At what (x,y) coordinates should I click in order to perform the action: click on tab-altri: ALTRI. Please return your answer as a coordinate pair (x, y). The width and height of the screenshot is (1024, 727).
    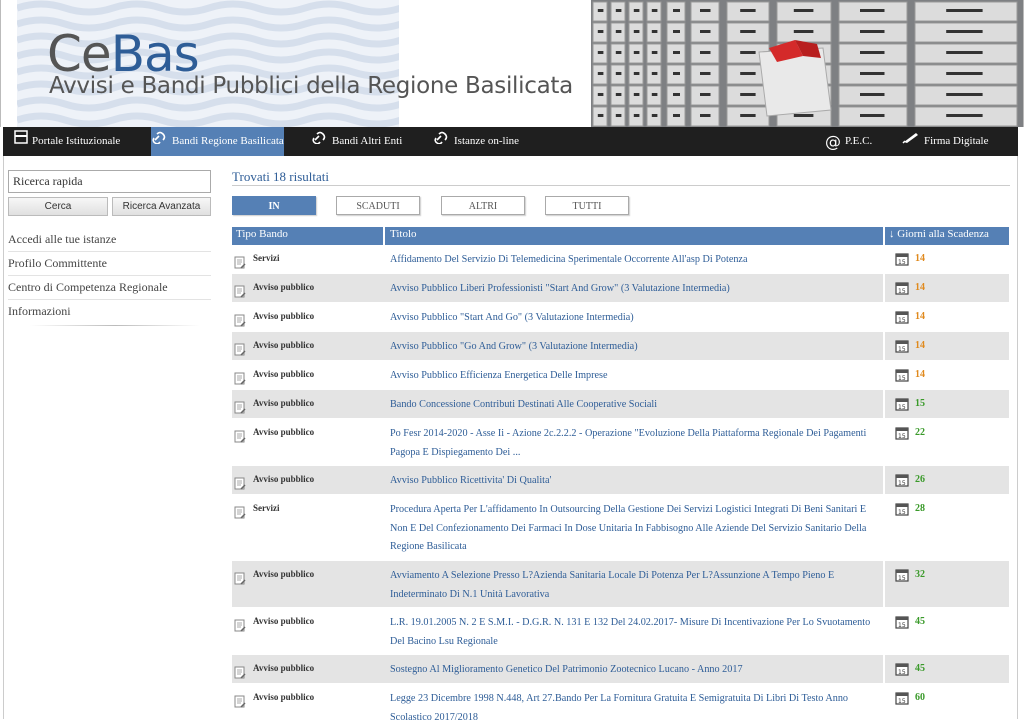
    Looking at the image, I should click on (483, 205).